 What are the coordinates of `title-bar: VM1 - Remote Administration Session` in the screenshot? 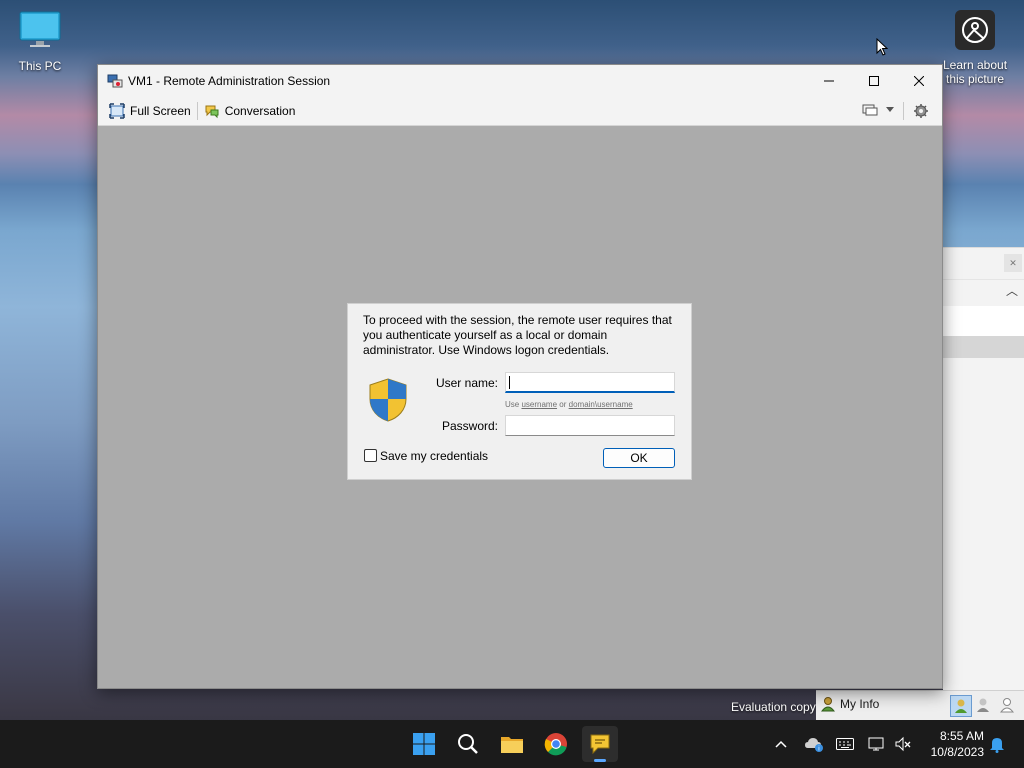 It's located at (520, 80).